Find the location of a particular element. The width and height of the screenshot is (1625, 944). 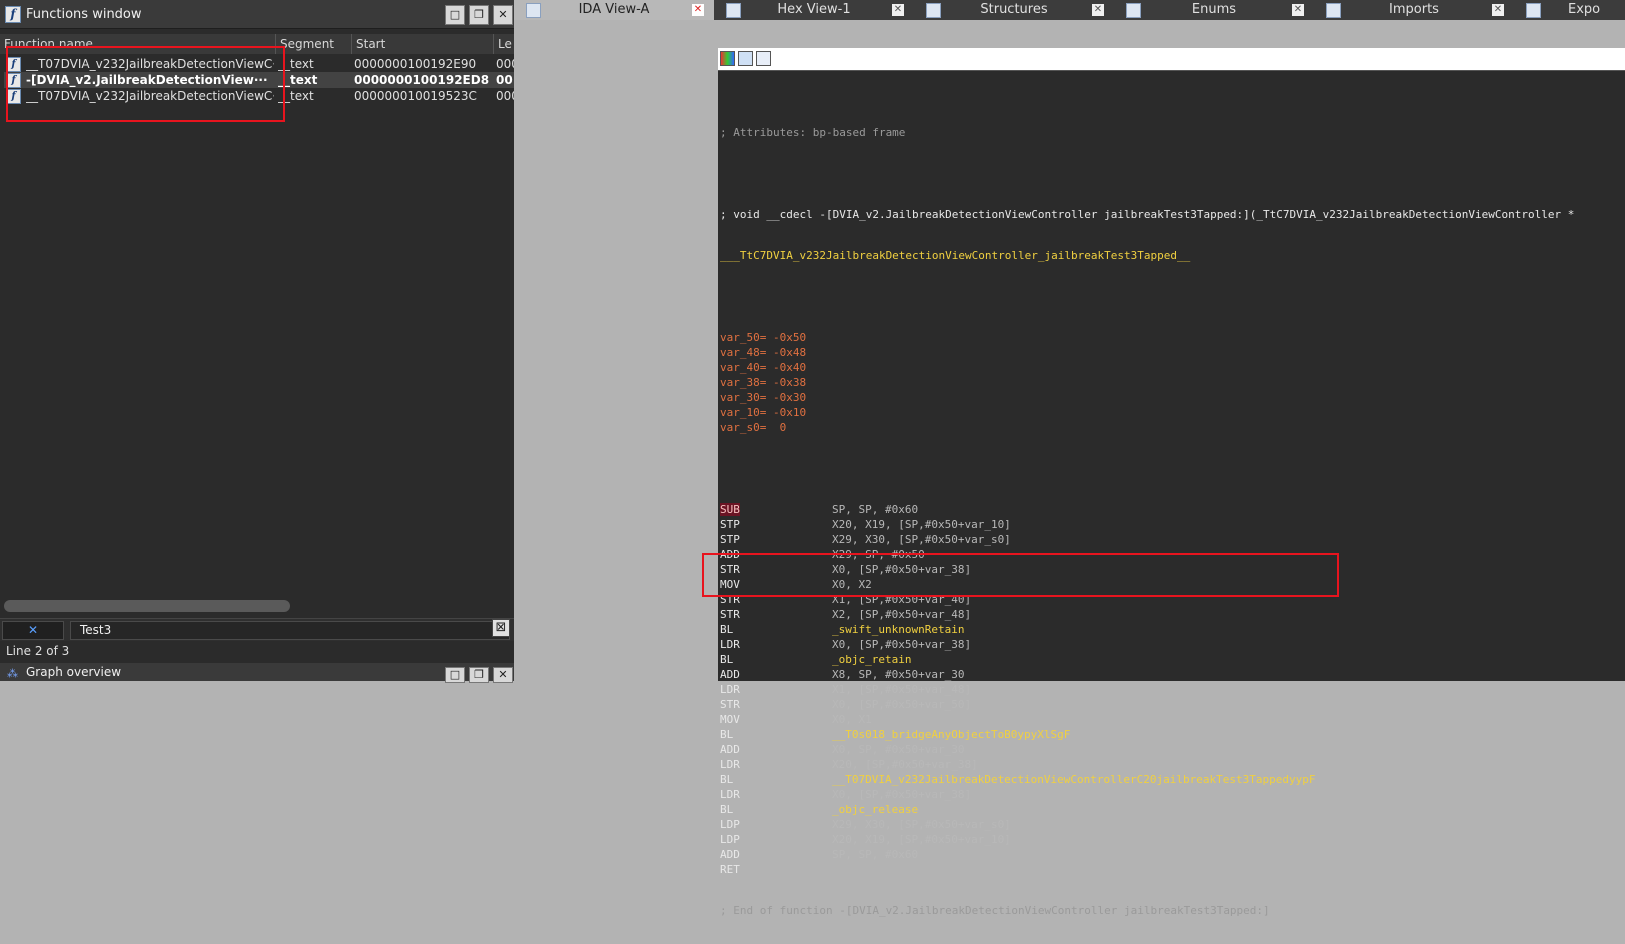

function-start: 0000000100192ED8 is located at coordinates (422, 80).